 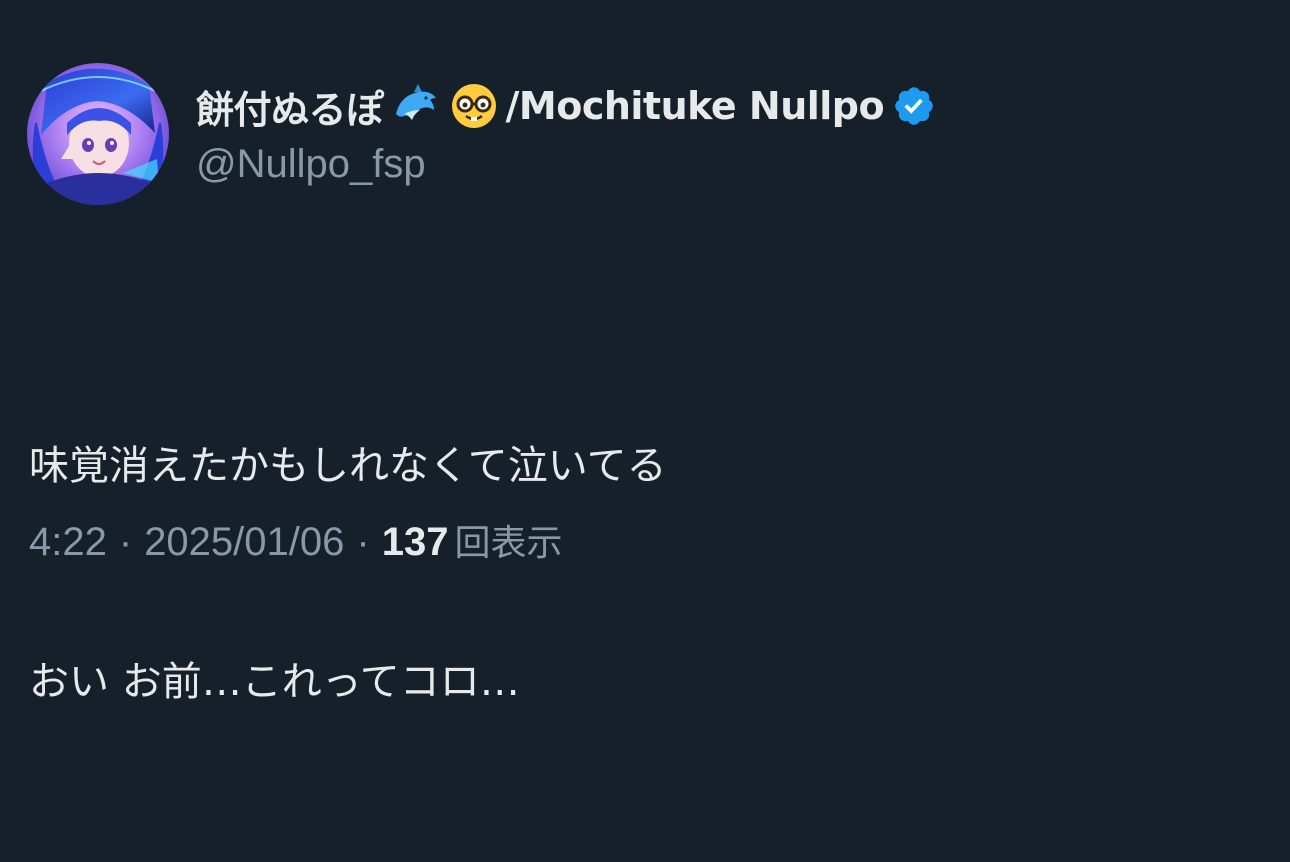 I want to click on avatar-image, so click(x=98, y=134).